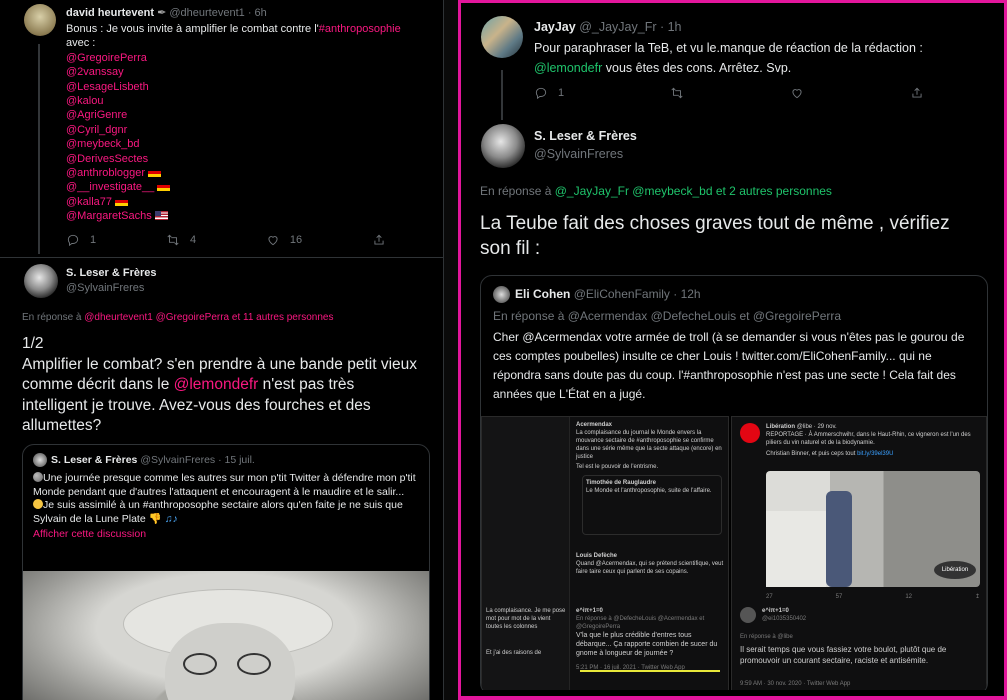 The height and width of the screenshot is (700, 1007). Describe the element at coordinates (502, 37) in the screenshot. I see `avatar-jayjay` at that location.